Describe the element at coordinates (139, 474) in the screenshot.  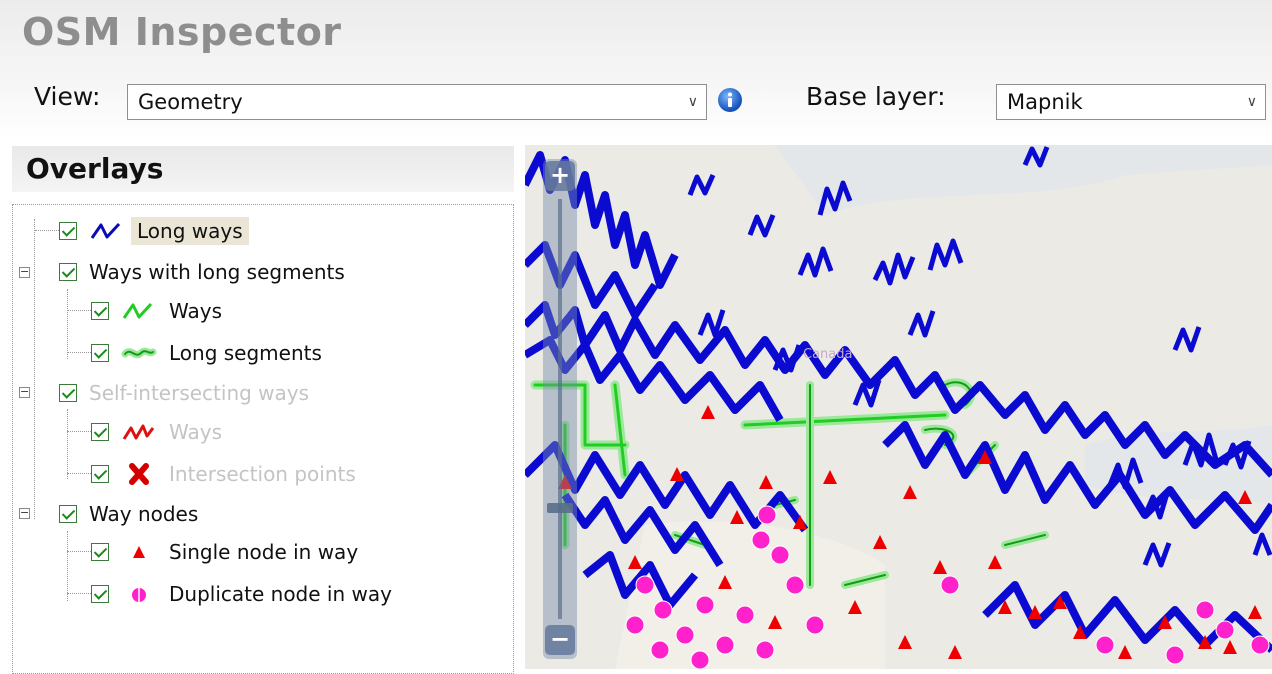
I see `red-x-icon` at that location.